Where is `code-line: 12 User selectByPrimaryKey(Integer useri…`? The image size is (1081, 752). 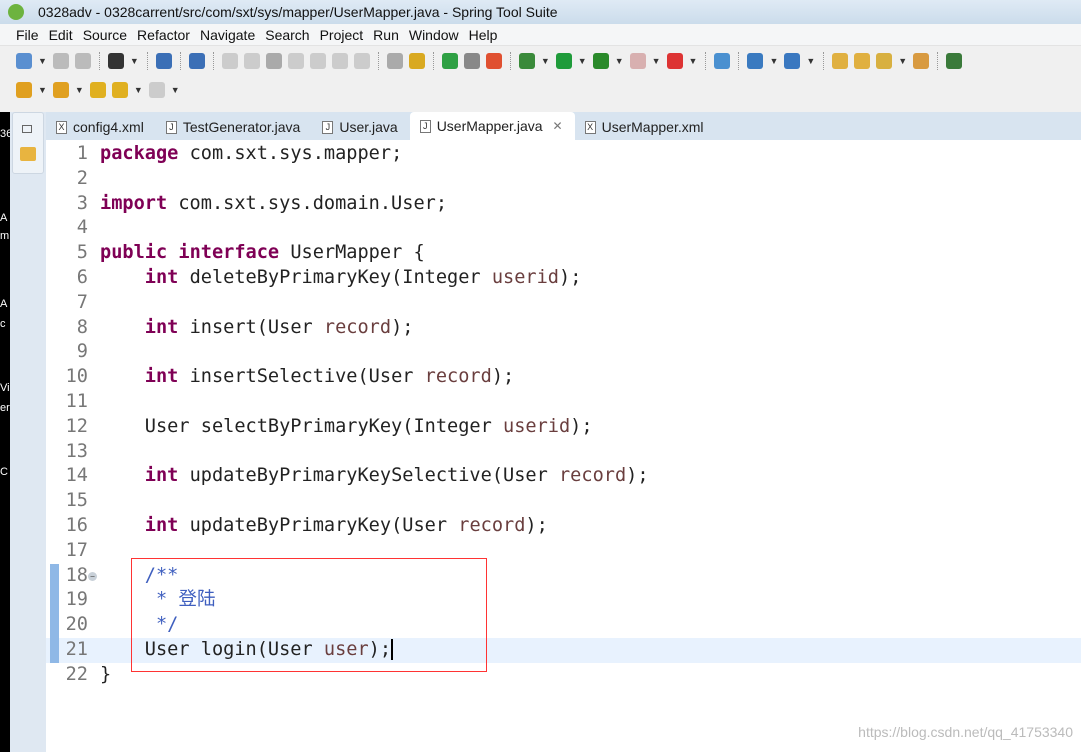 code-line: 12 User selectByPrimaryKey(Integer useri… is located at coordinates (563, 427).